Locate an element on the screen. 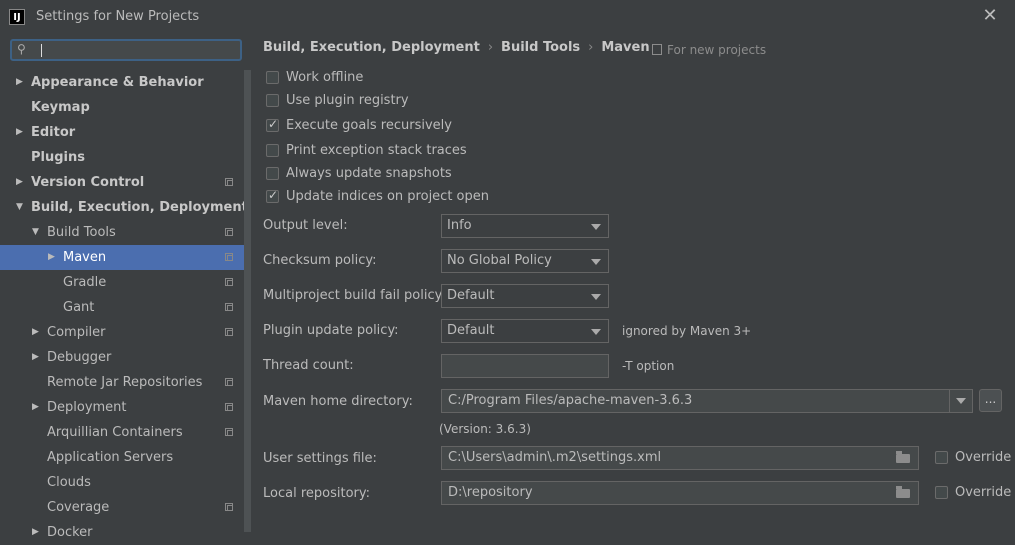  user-settings-input: C:\Users\admin\.m2\settings.xml is located at coordinates (680, 458).